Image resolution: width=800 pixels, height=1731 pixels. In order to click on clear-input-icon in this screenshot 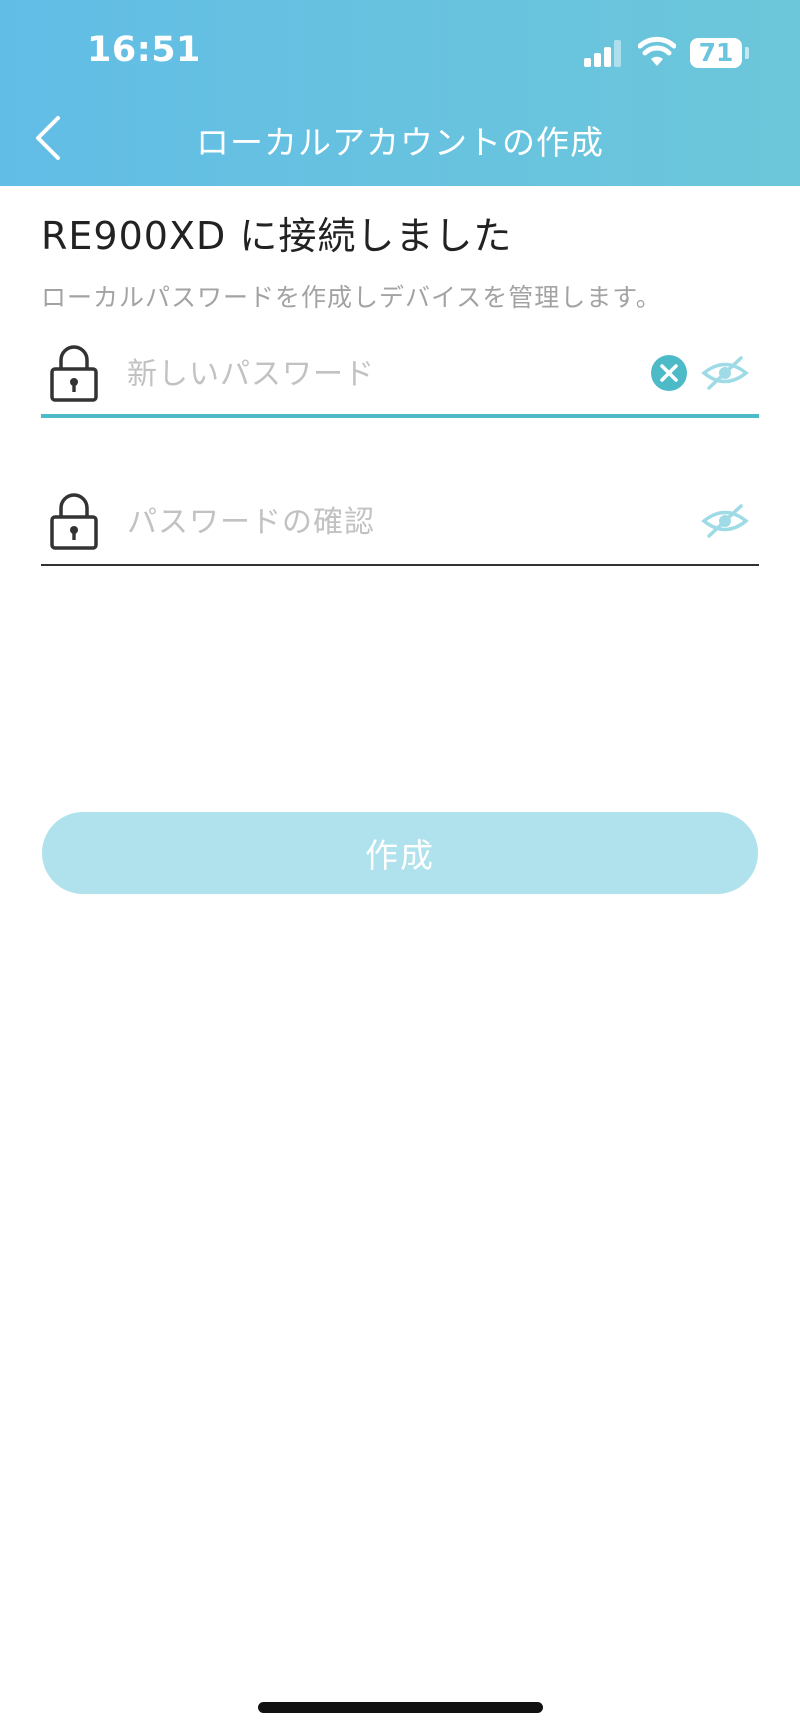, I will do `click(669, 373)`.